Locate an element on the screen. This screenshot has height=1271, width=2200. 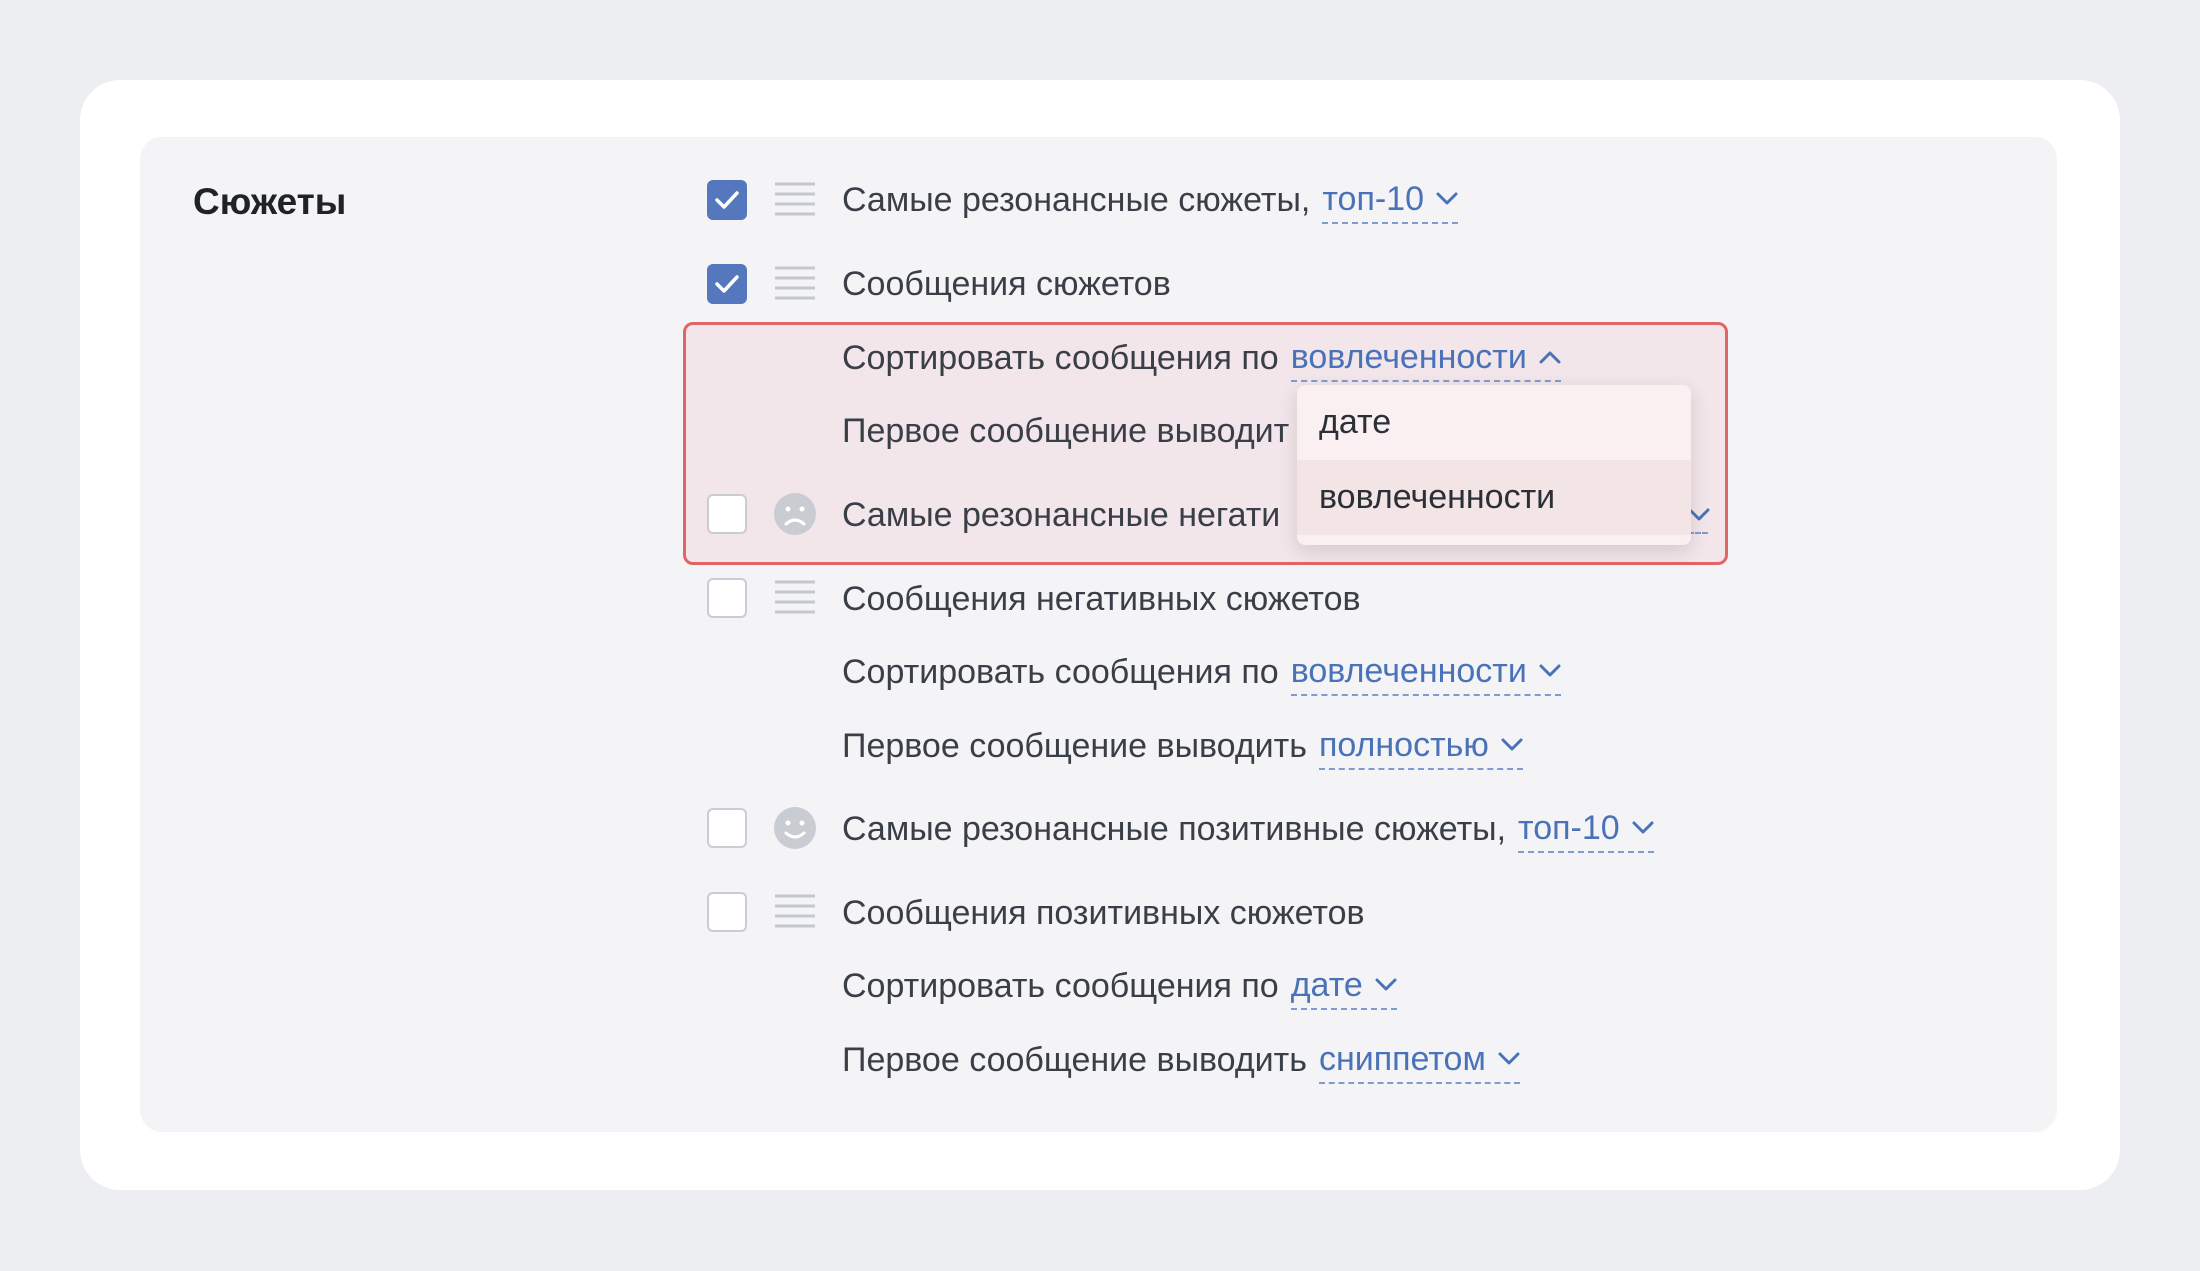
top-positive-label: Самые резонансные позитивные сюжеты, is located at coordinates (1174, 829).